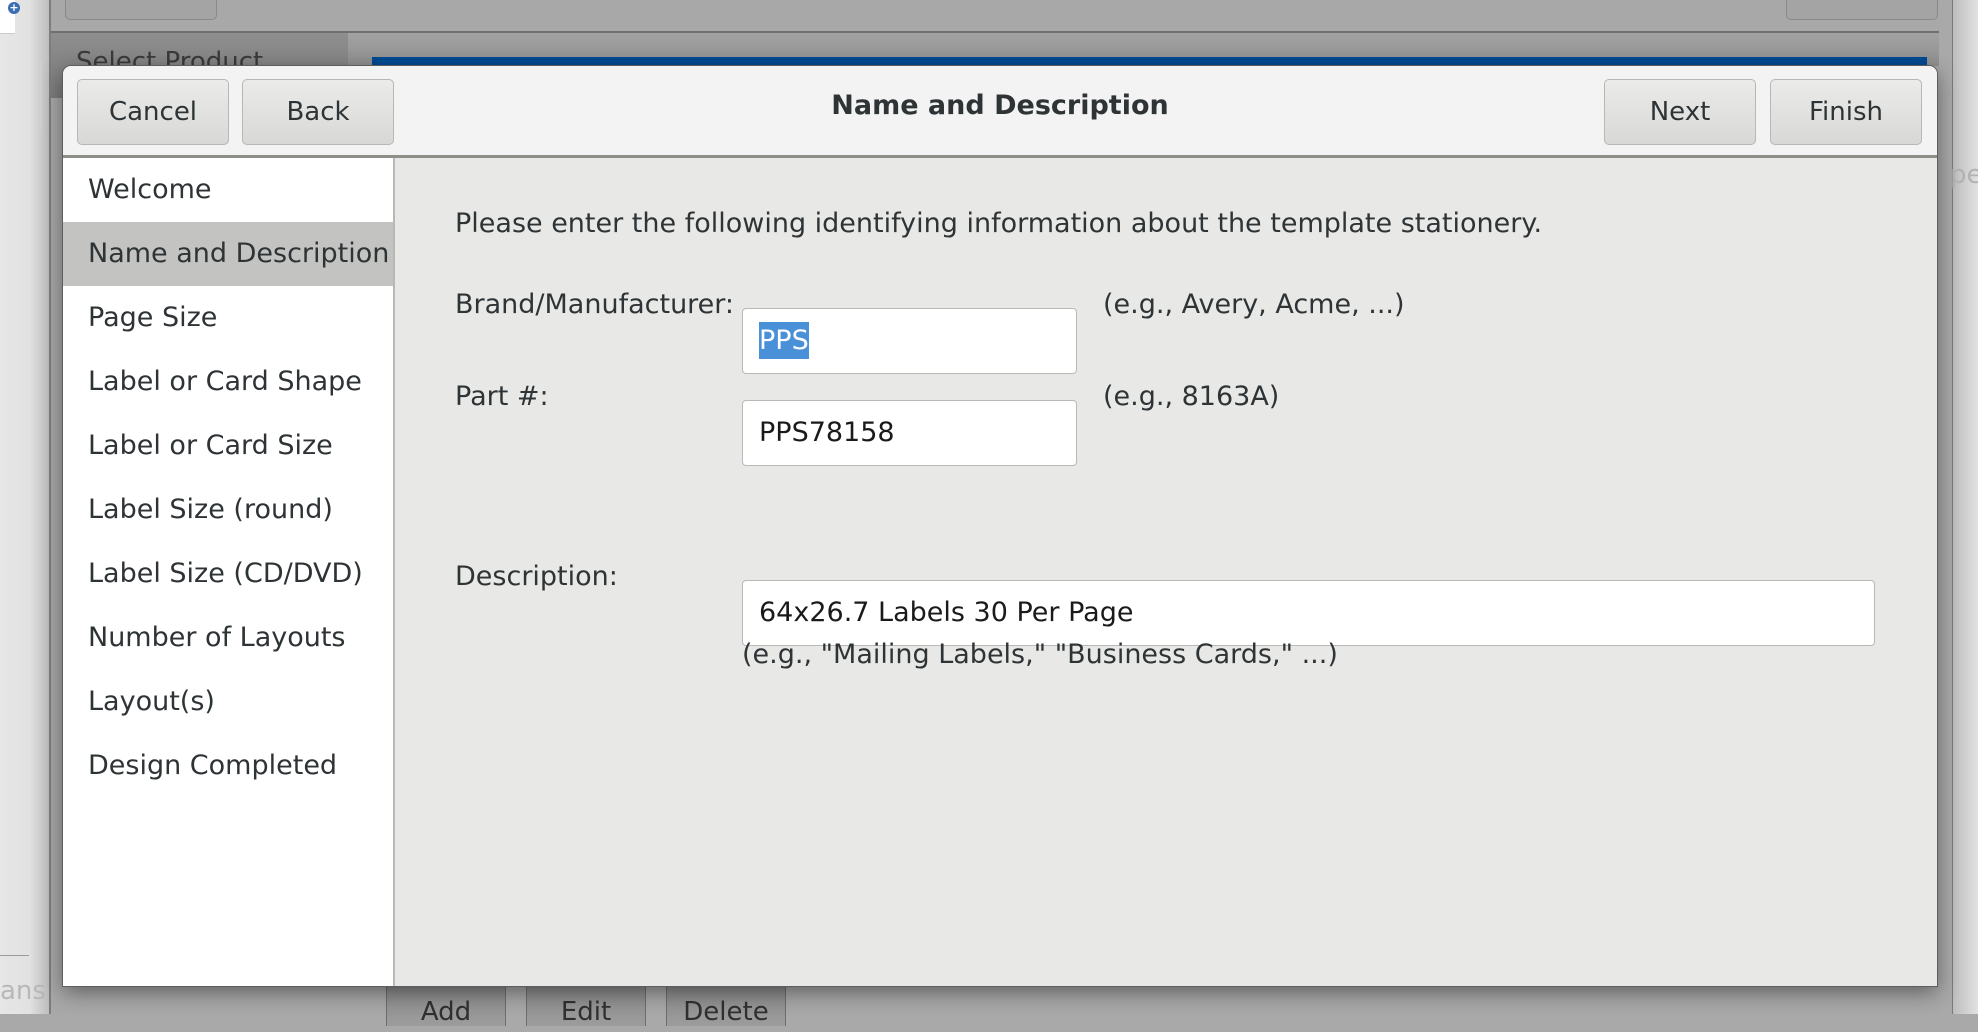 The image size is (1978, 1032). Describe the element at coordinates (150, 189) in the screenshot. I see `step-welcome: Welcome` at that location.